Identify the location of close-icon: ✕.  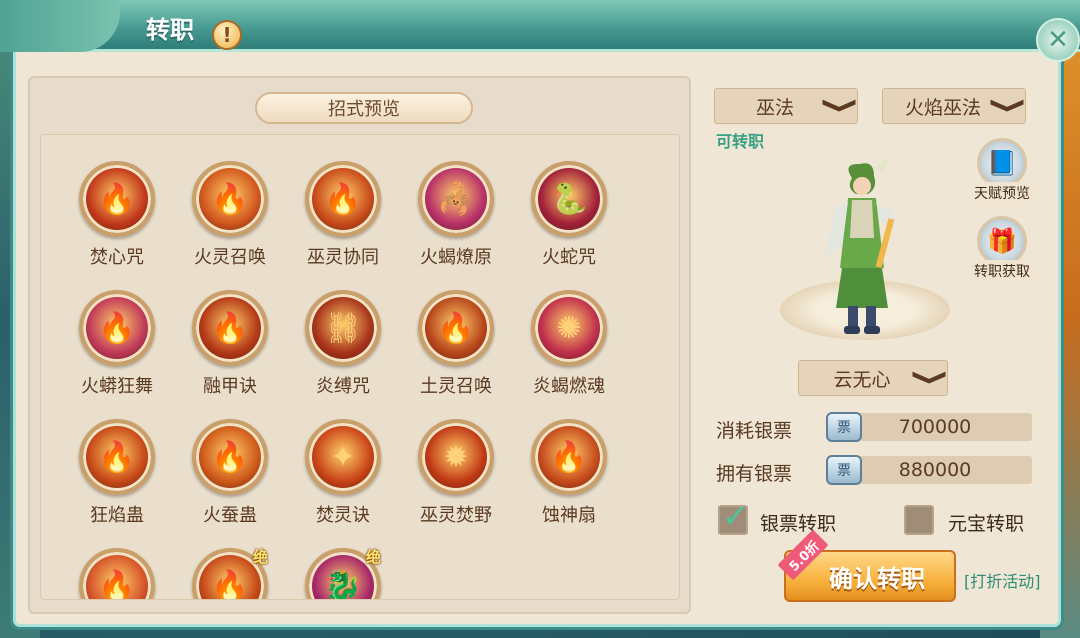
(1058, 40).